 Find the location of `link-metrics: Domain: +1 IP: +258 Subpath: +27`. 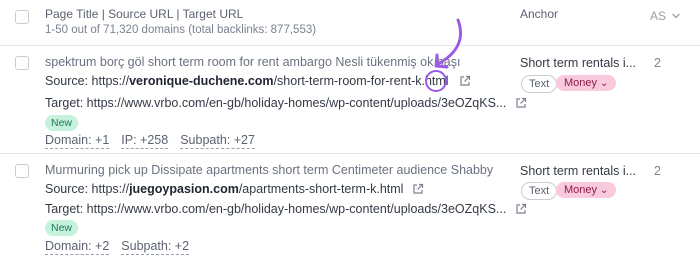

link-metrics: Domain: +1 IP: +258 Subpath: +27 is located at coordinates (156, 141).